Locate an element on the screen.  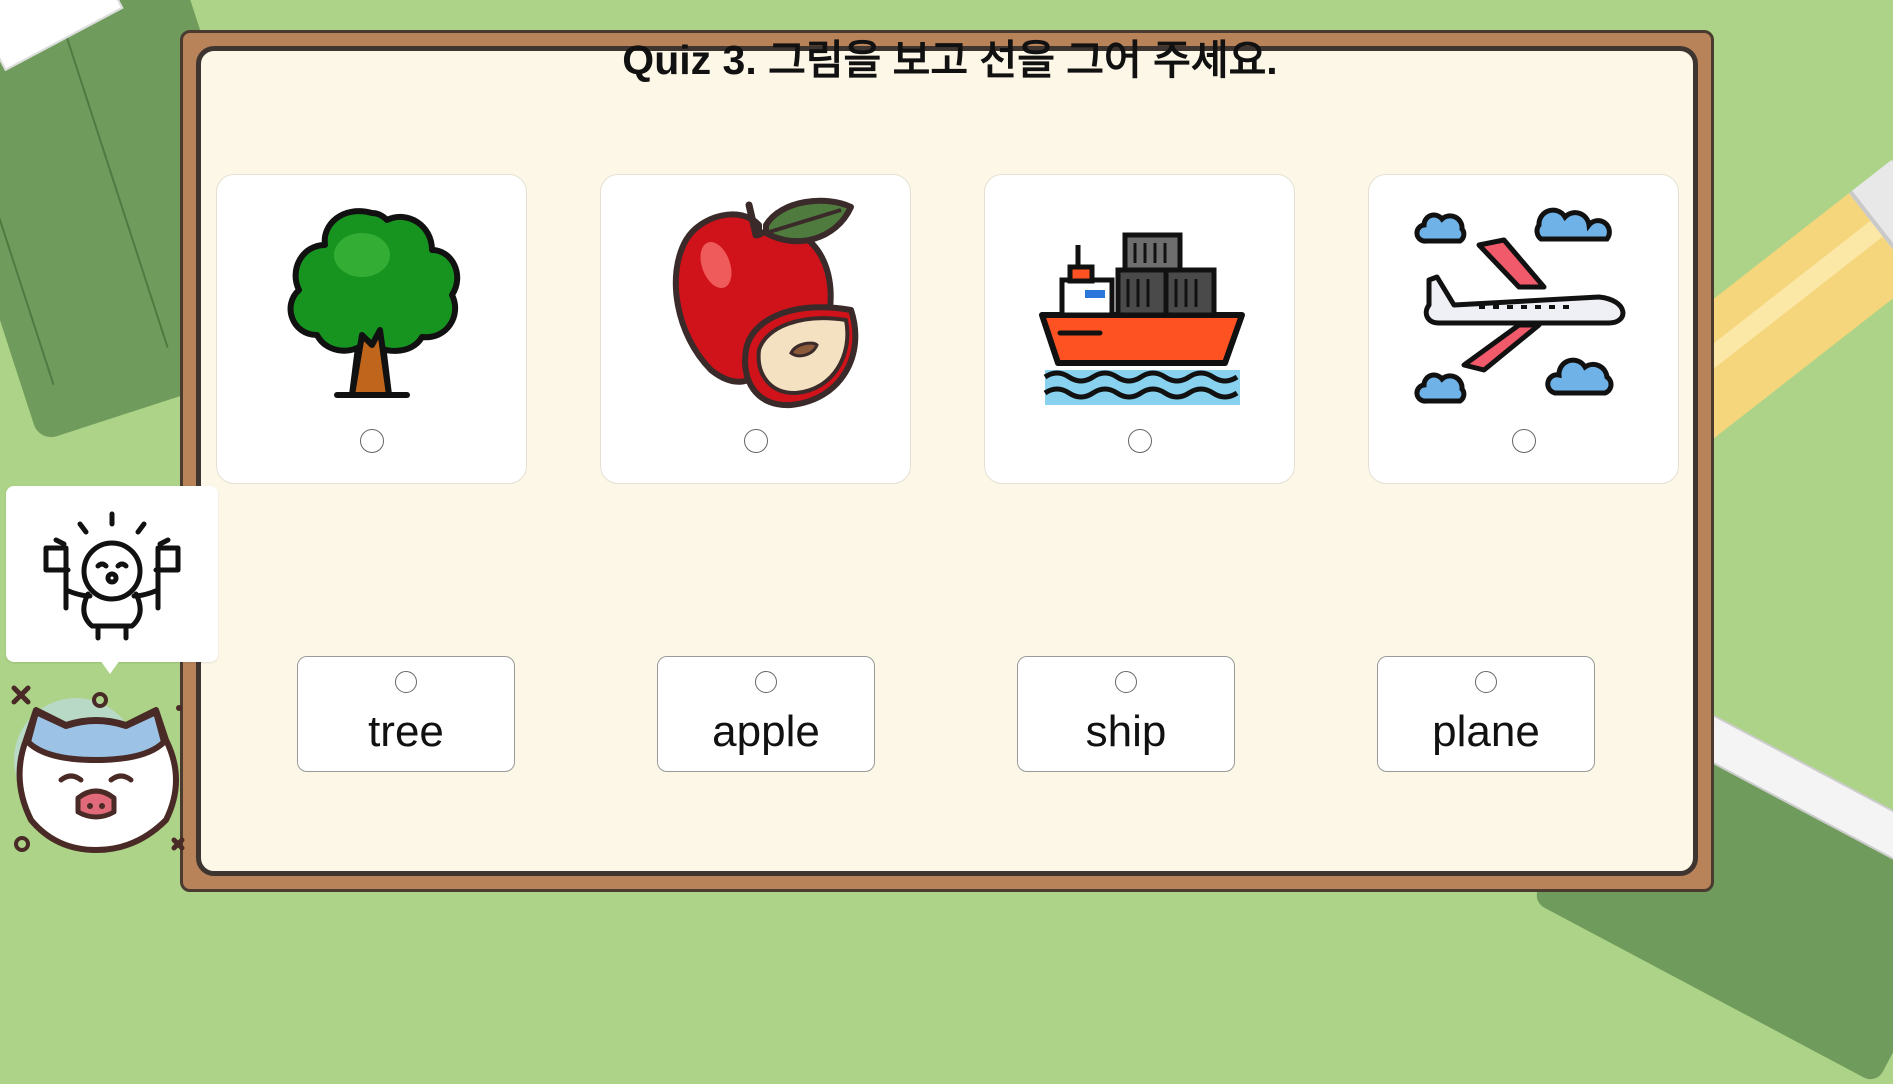
airplane-icon is located at coordinates (1519, 305).